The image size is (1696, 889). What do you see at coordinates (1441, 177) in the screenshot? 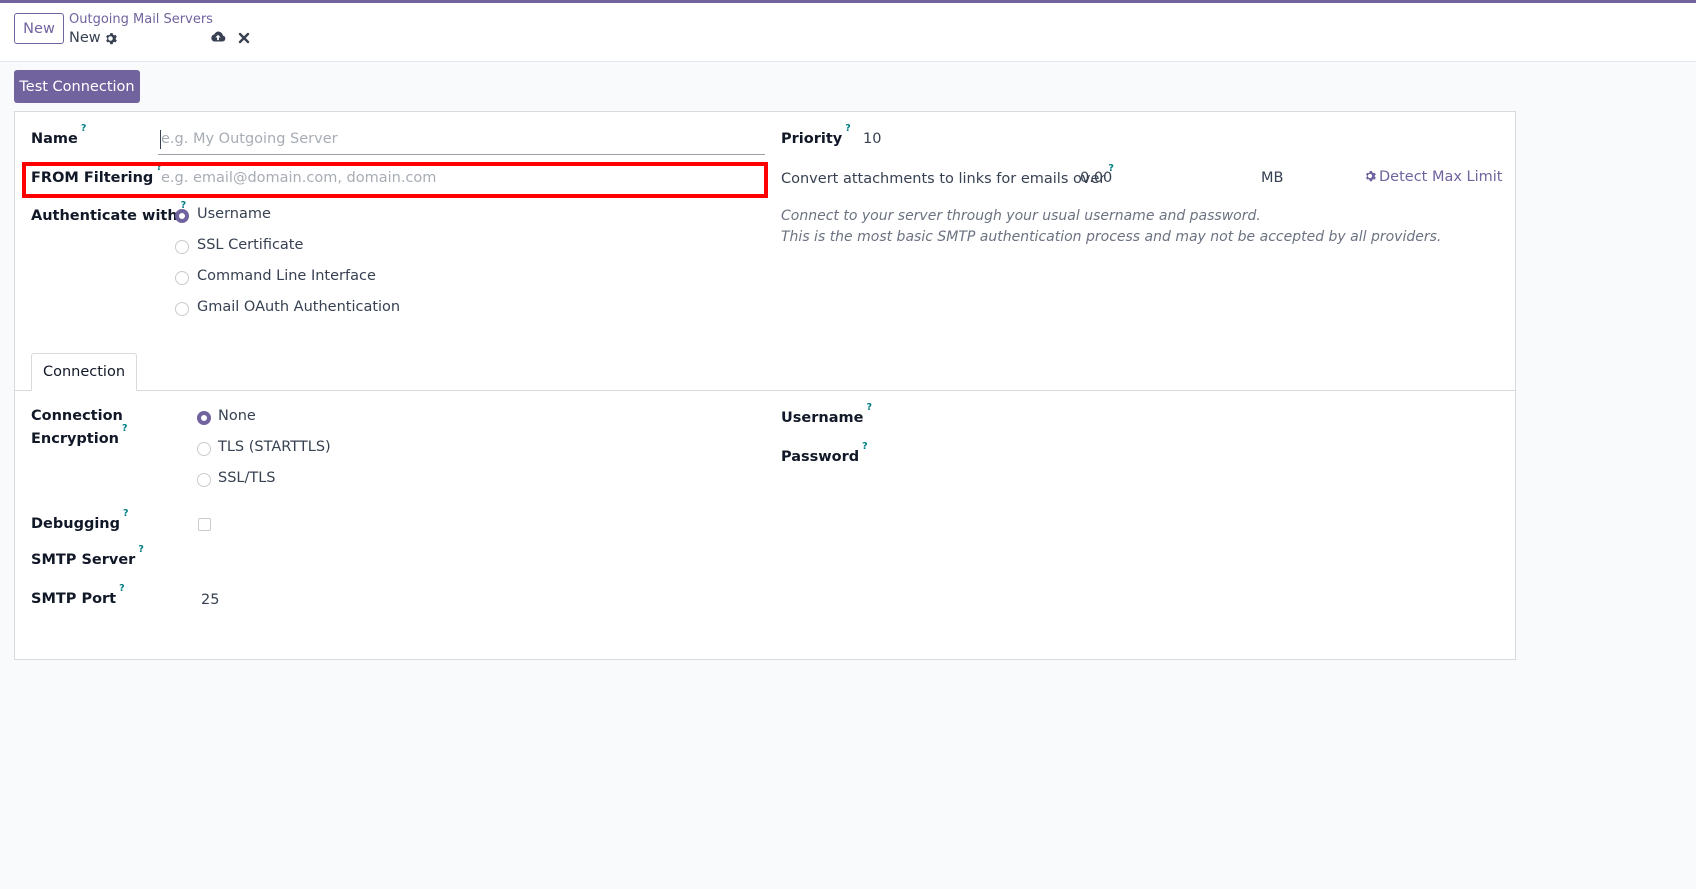
I see `detect-max-limit-label: Detect Max Limit` at bounding box center [1441, 177].